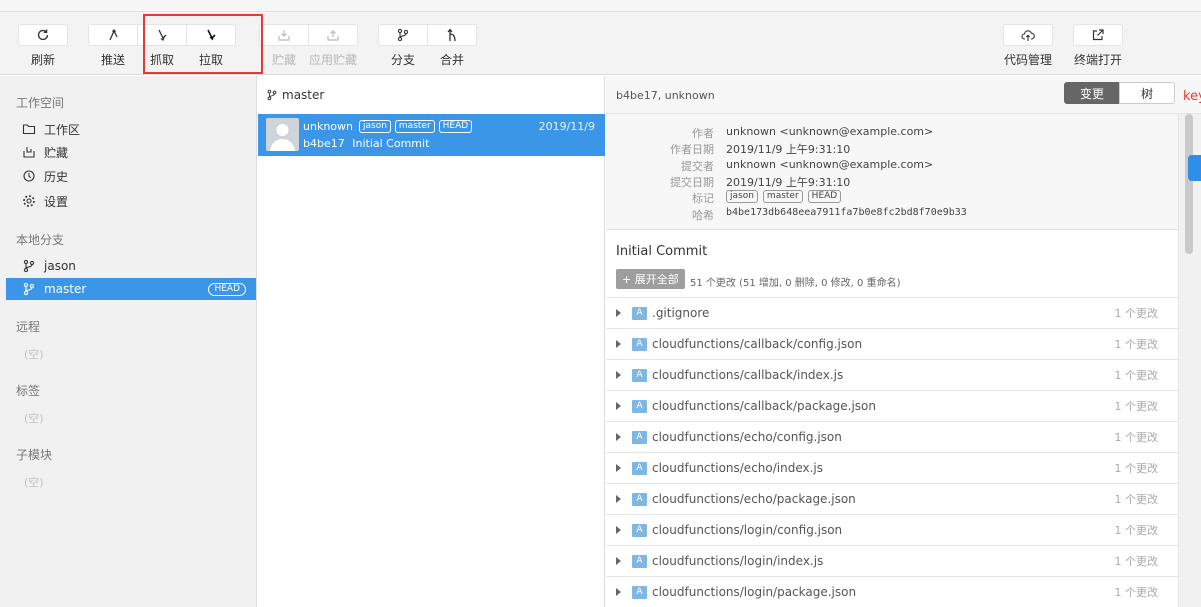 The width and height of the screenshot is (1201, 607). Describe the element at coordinates (113, 35) in the screenshot. I see `push-button` at that location.